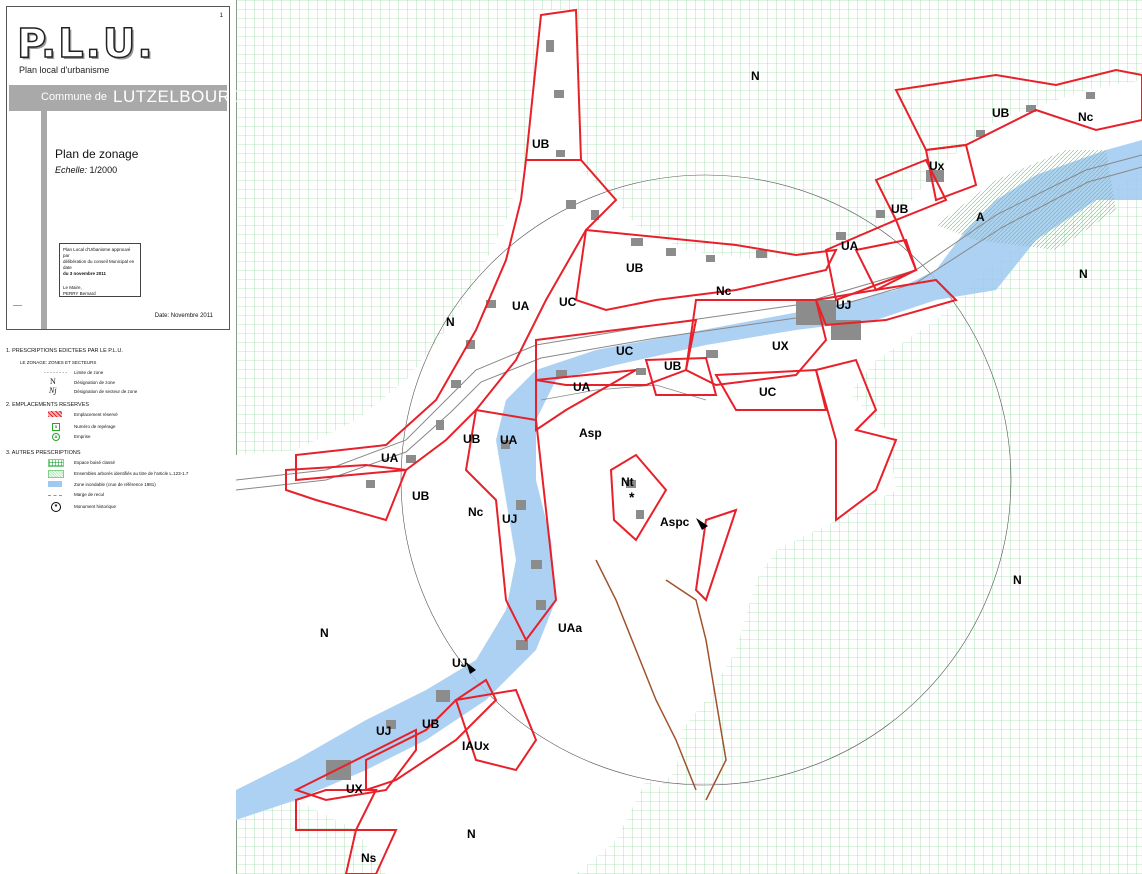 The width and height of the screenshot is (1142, 874). Describe the element at coordinates (96, 414) in the screenshot. I see `legend-item: Emplacement réservé` at that location.